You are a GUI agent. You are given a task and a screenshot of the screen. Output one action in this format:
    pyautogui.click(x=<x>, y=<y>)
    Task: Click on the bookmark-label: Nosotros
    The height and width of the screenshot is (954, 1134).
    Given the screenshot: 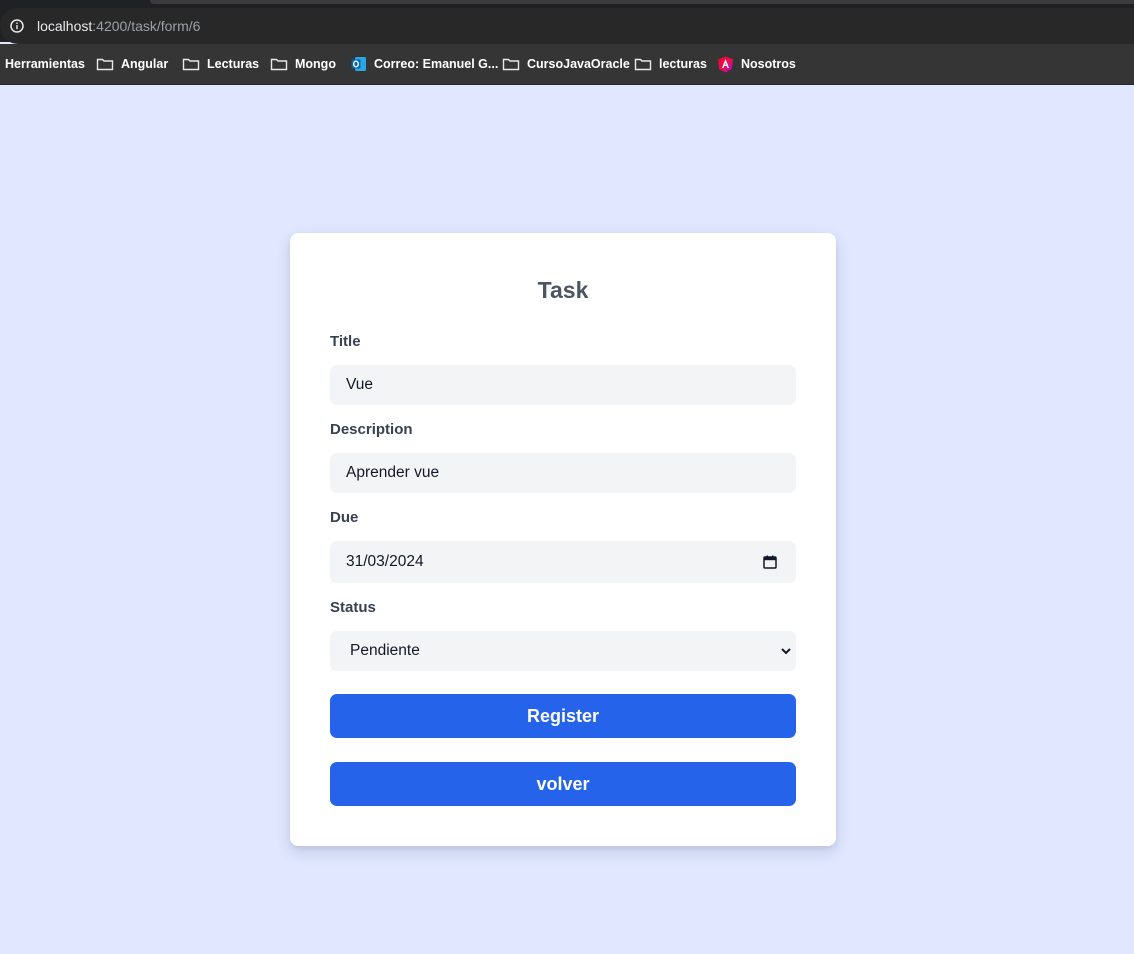 What is the action you would take?
    pyautogui.click(x=768, y=64)
    